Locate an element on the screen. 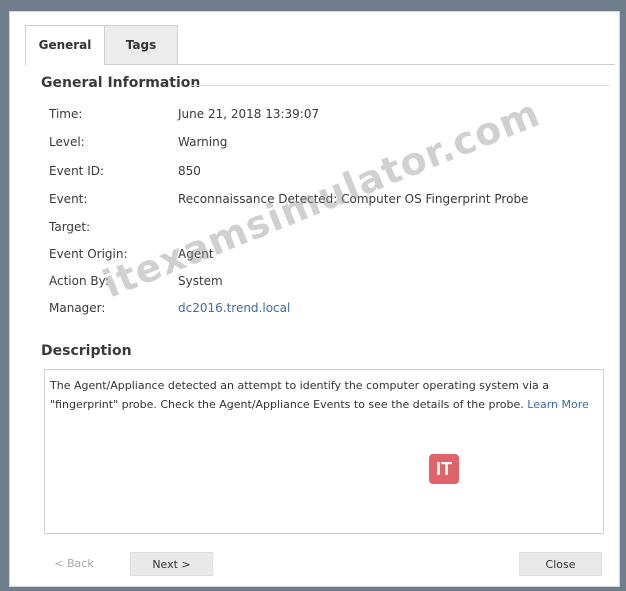 This screenshot has height=591, width=626. description-heading: Description is located at coordinates (86, 351).